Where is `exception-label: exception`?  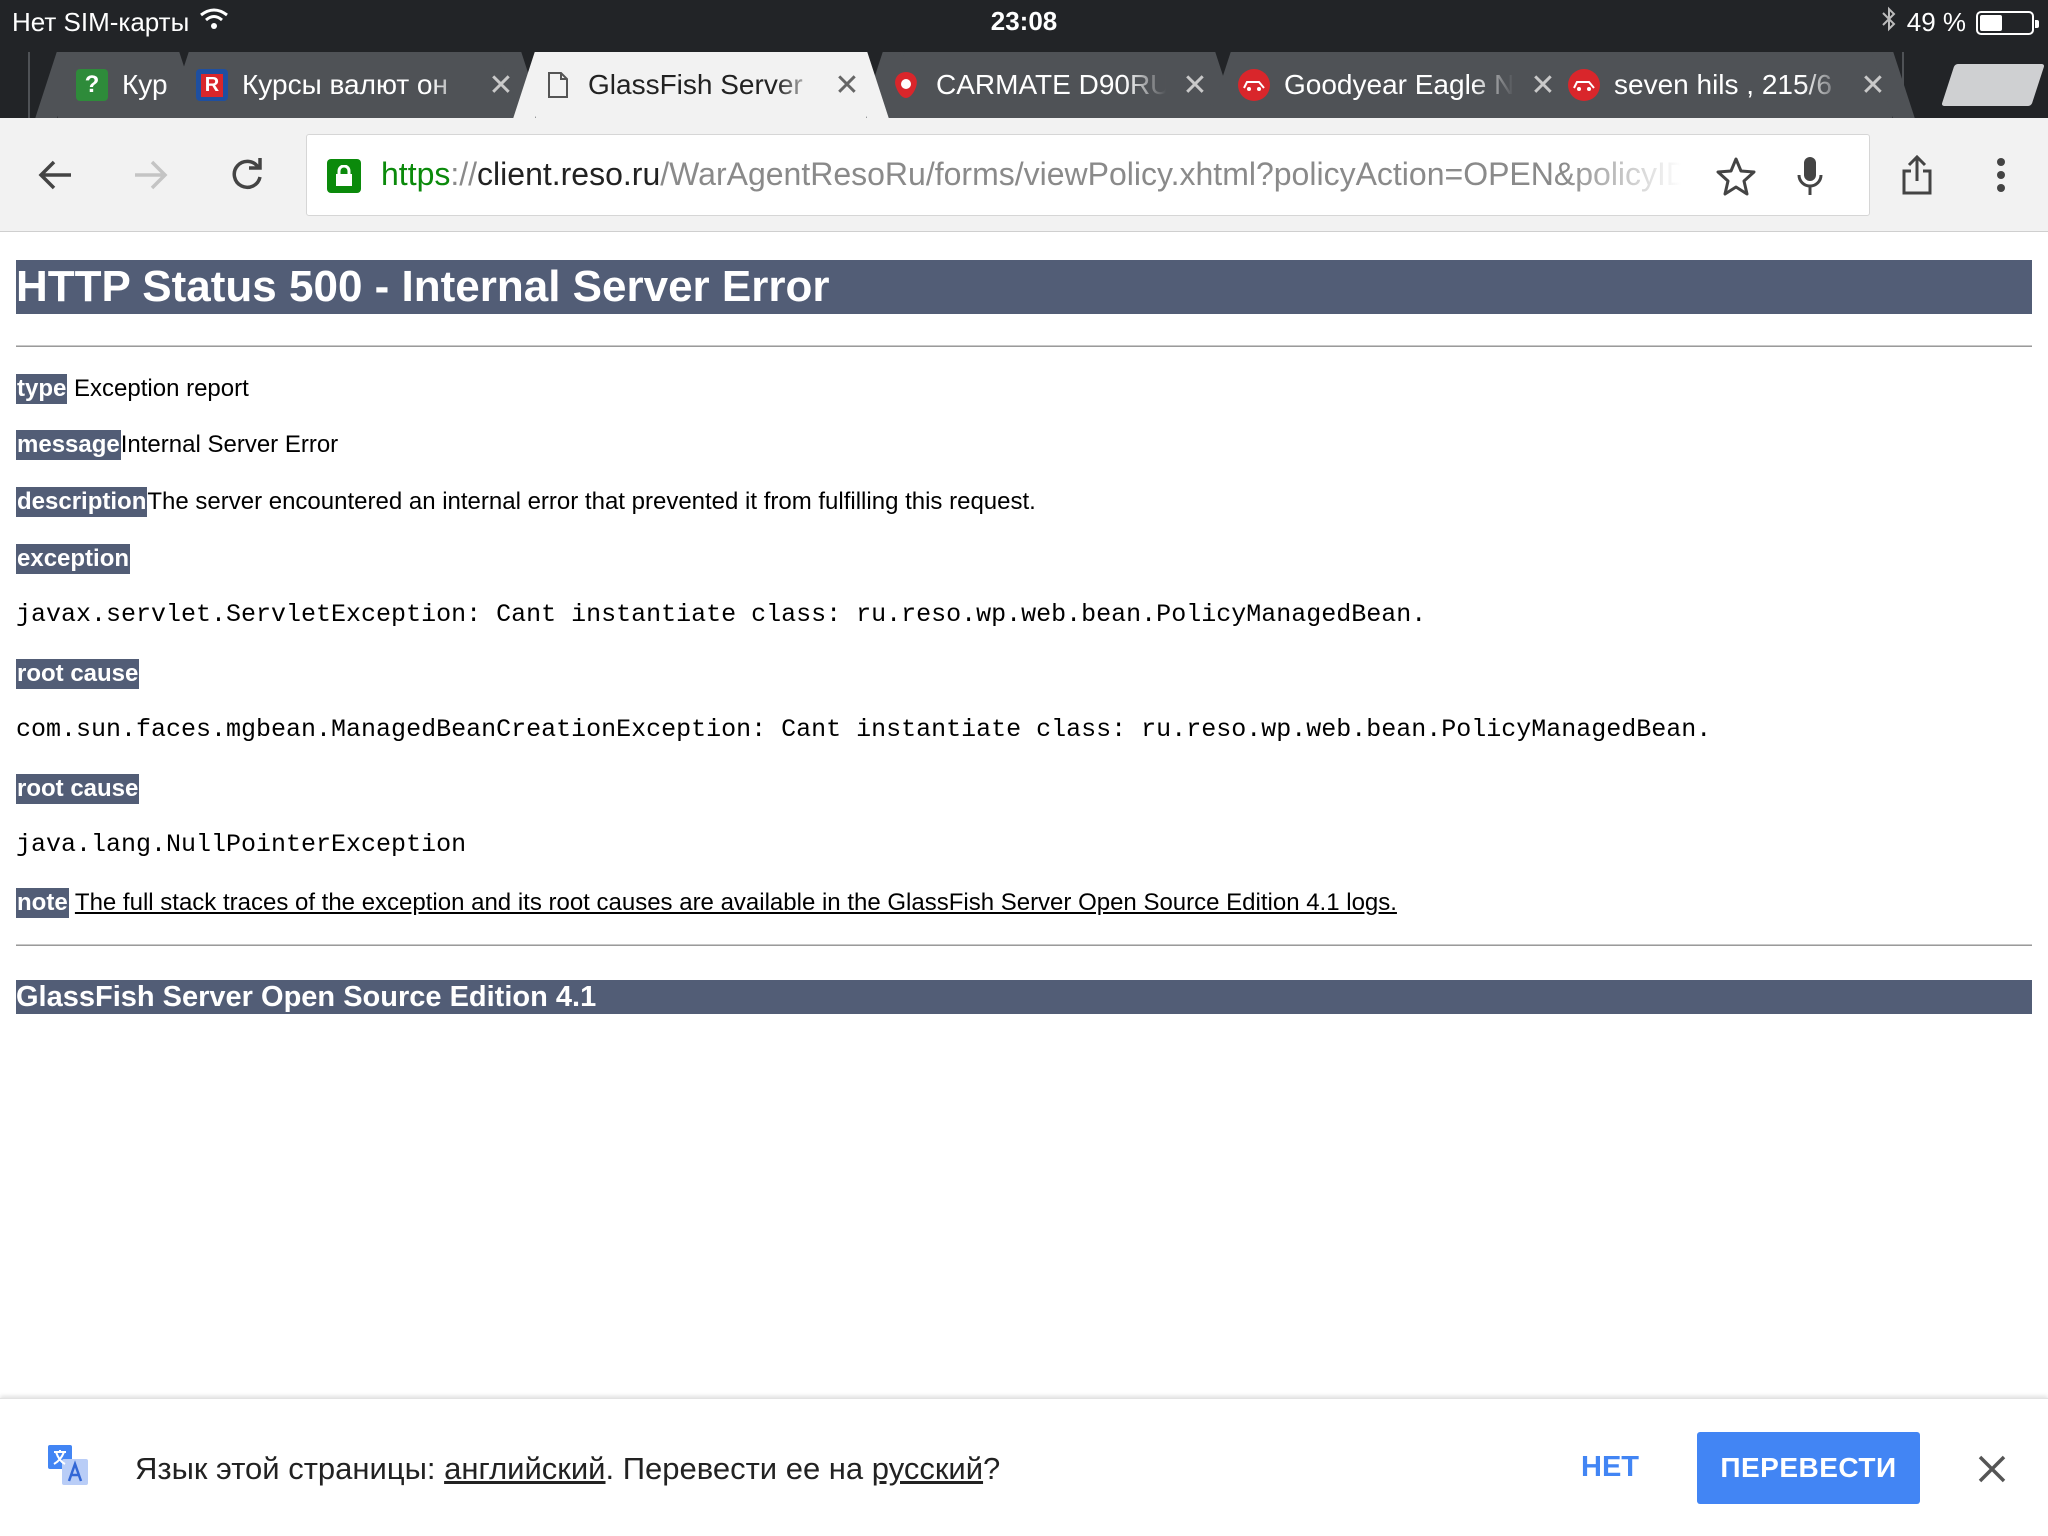
exception-label: exception is located at coordinates (73, 559).